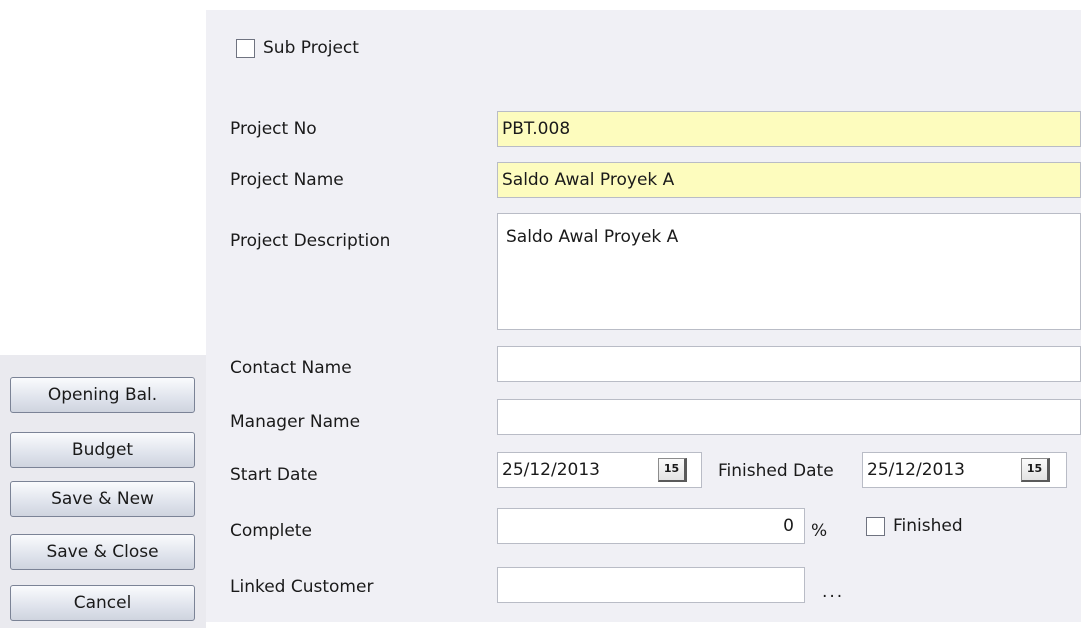  I want to click on finished-date-calendar-icon: 15, so click(1035, 470).